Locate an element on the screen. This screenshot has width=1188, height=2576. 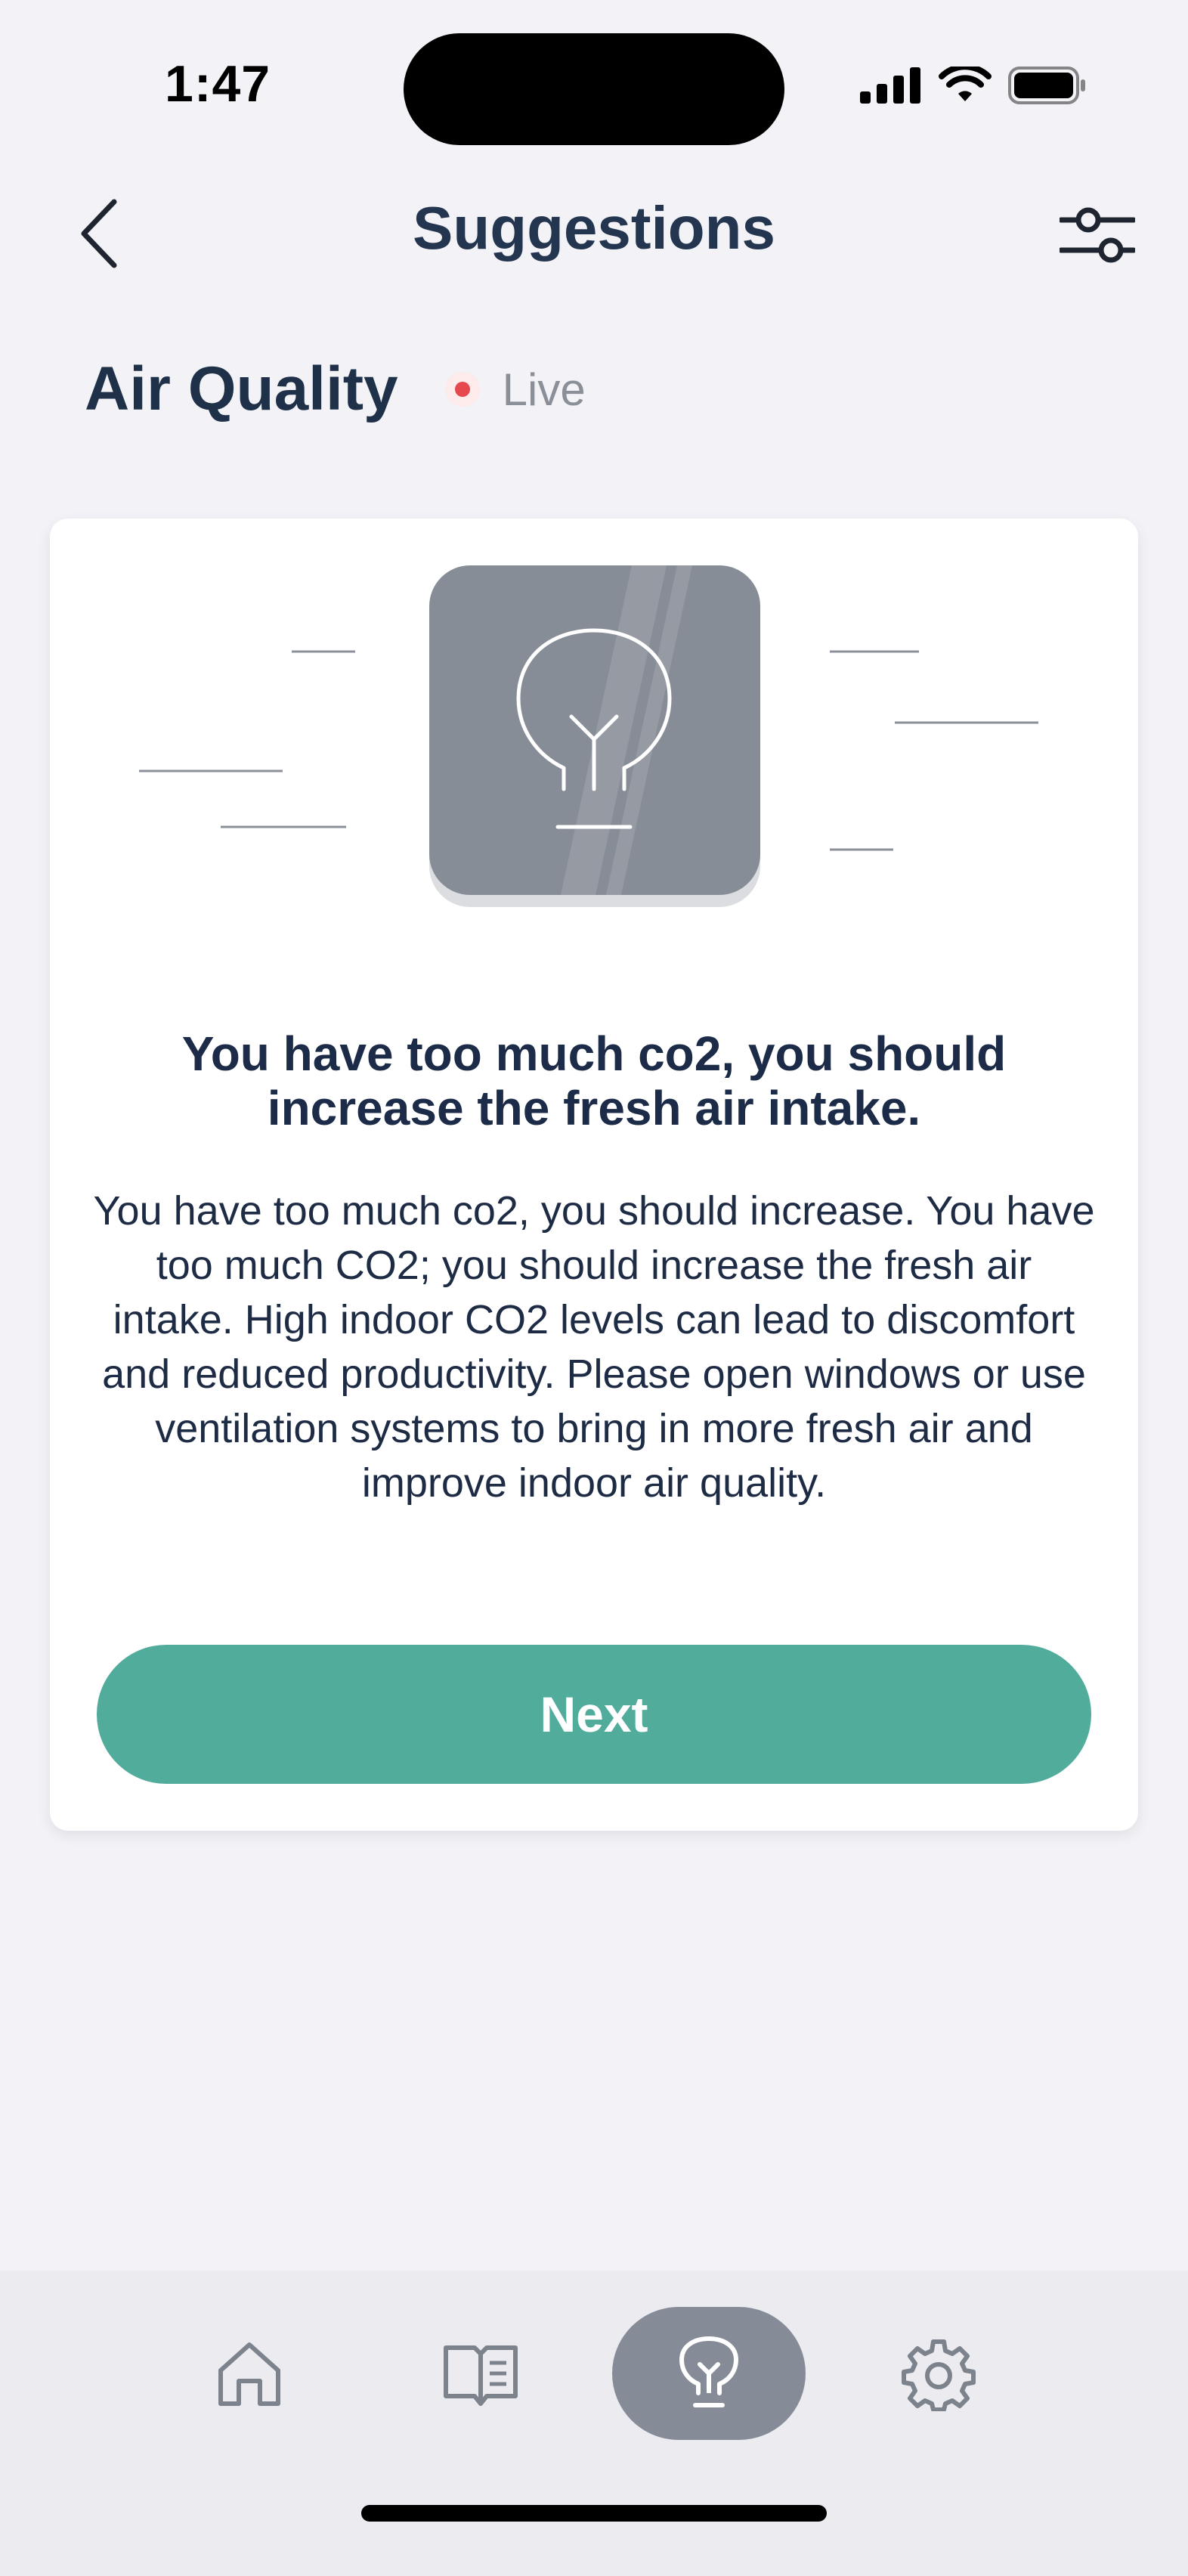
next-button: Next is located at coordinates (594, 1714).